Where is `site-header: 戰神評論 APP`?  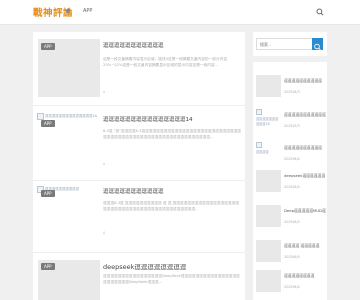
site-header: 戰神評論 APP is located at coordinates (180, 12).